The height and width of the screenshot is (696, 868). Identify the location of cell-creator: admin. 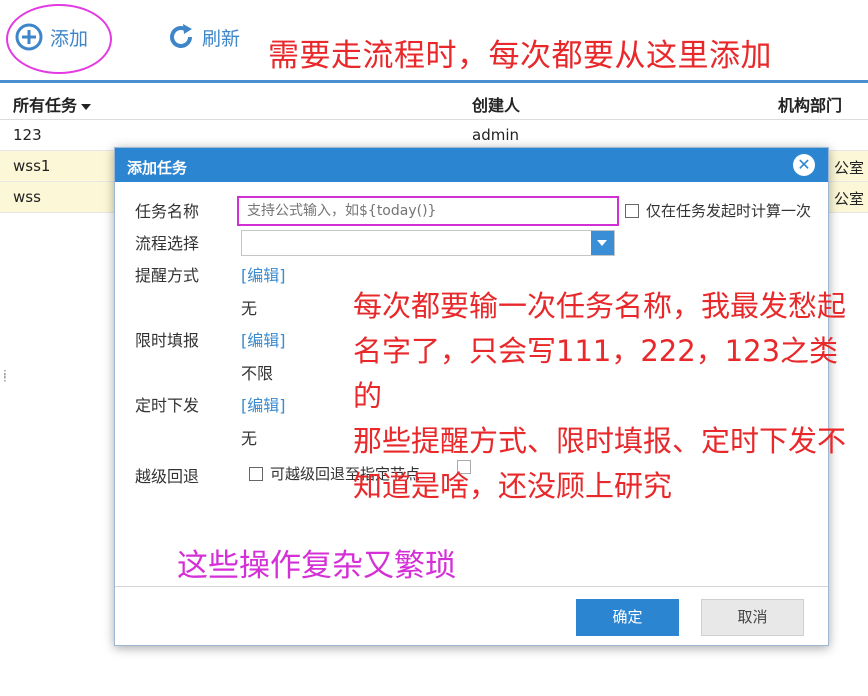
(495, 135).